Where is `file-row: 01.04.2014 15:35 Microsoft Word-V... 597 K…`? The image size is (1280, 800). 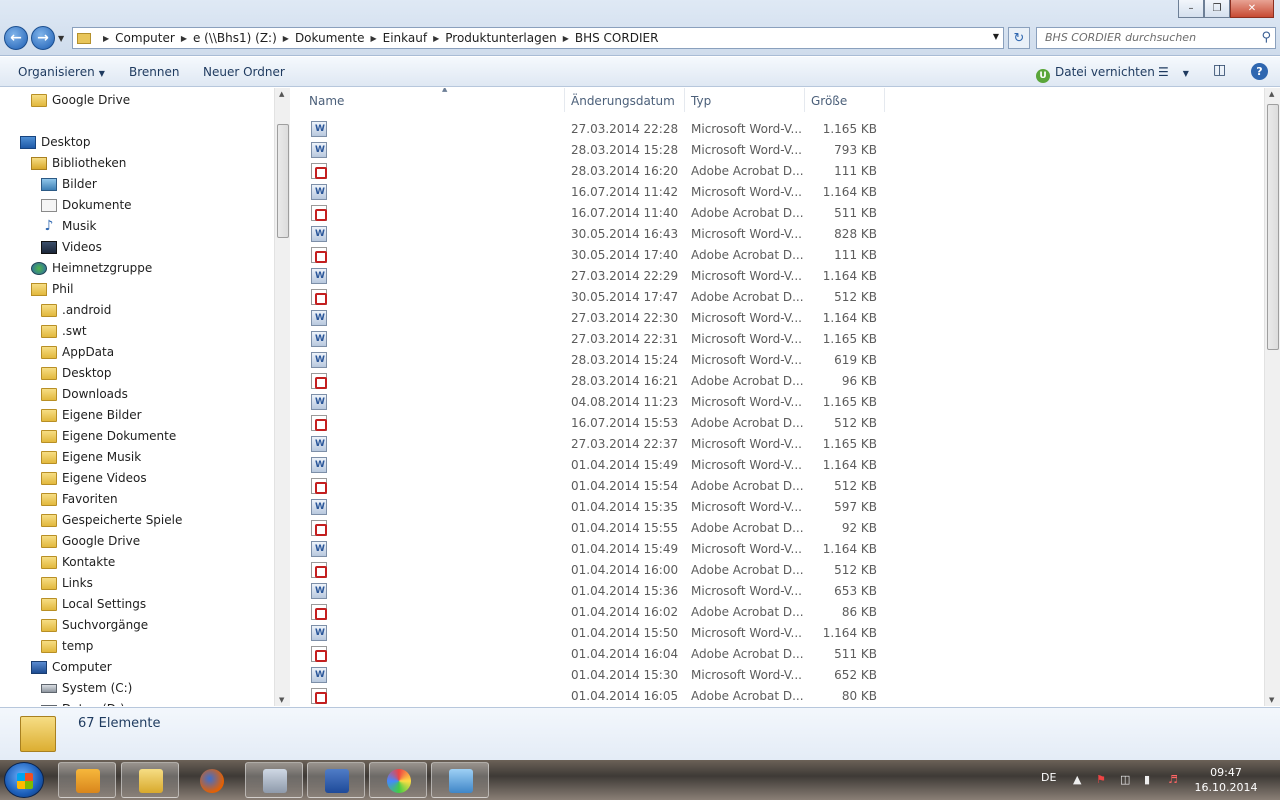 file-row: 01.04.2014 15:35 Microsoft Word-V... 597 K… is located at coordinates (591, 507).